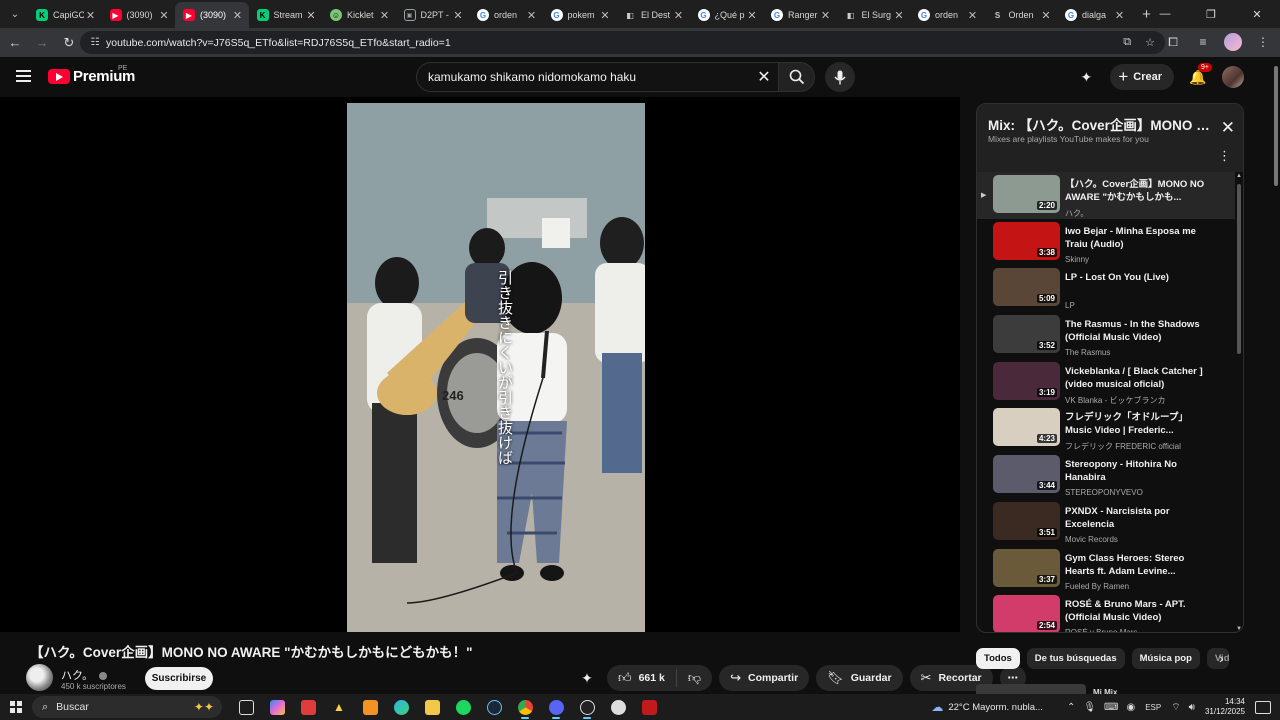  What do you see at coordinates (1263, 42) in the screenshot?
I see `browser-menu-icon: ⋮` at bounding box center [1263, 42].